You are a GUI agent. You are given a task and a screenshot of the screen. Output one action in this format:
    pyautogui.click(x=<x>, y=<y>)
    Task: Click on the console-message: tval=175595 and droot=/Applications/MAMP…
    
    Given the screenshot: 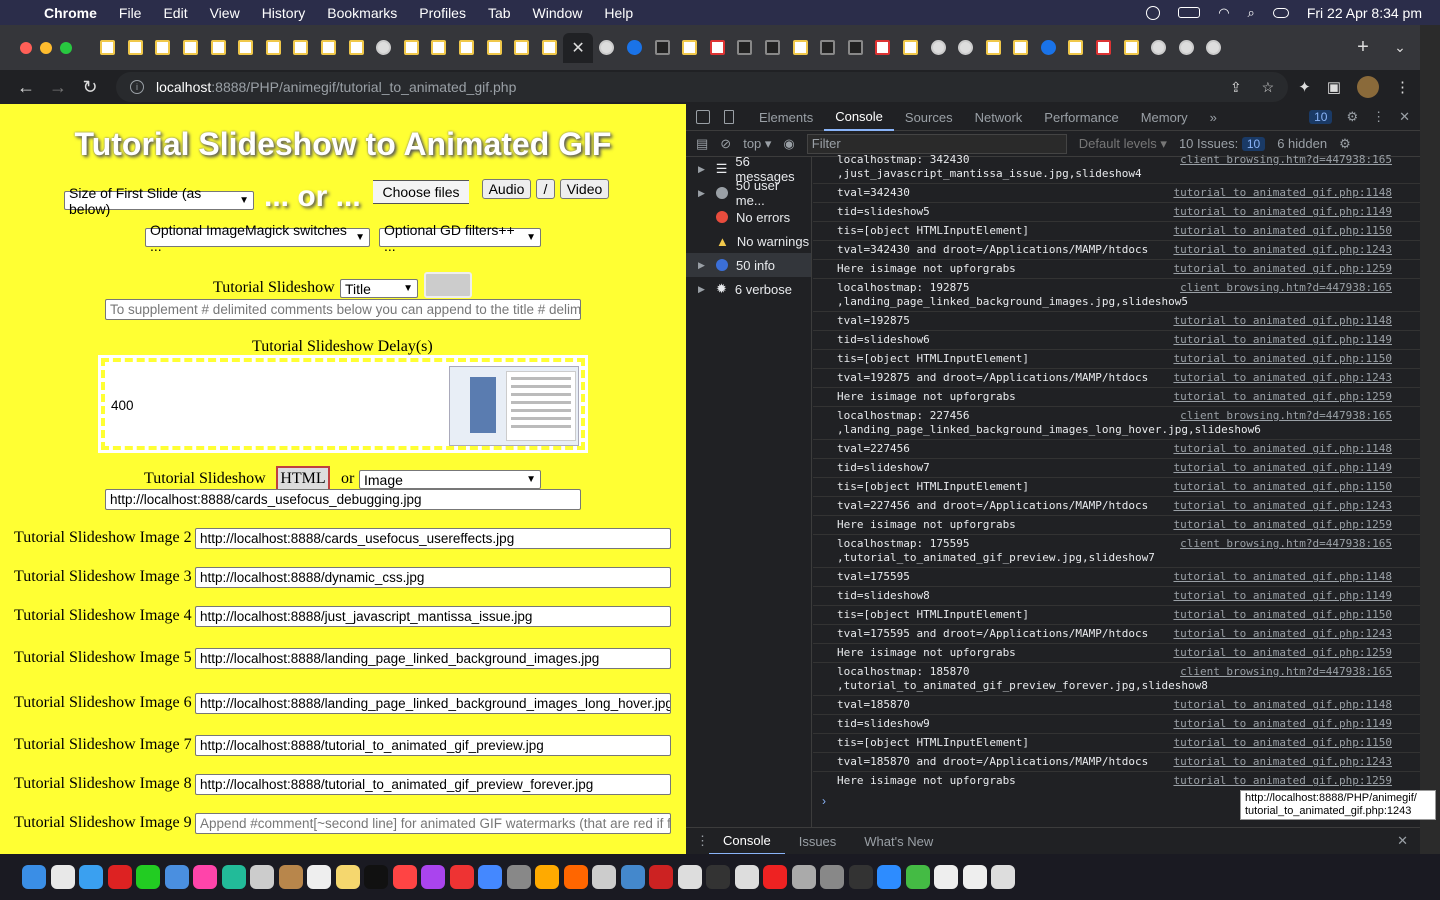 What is the action you would take?
    pyautogui.click(x=1116, y=634)
    